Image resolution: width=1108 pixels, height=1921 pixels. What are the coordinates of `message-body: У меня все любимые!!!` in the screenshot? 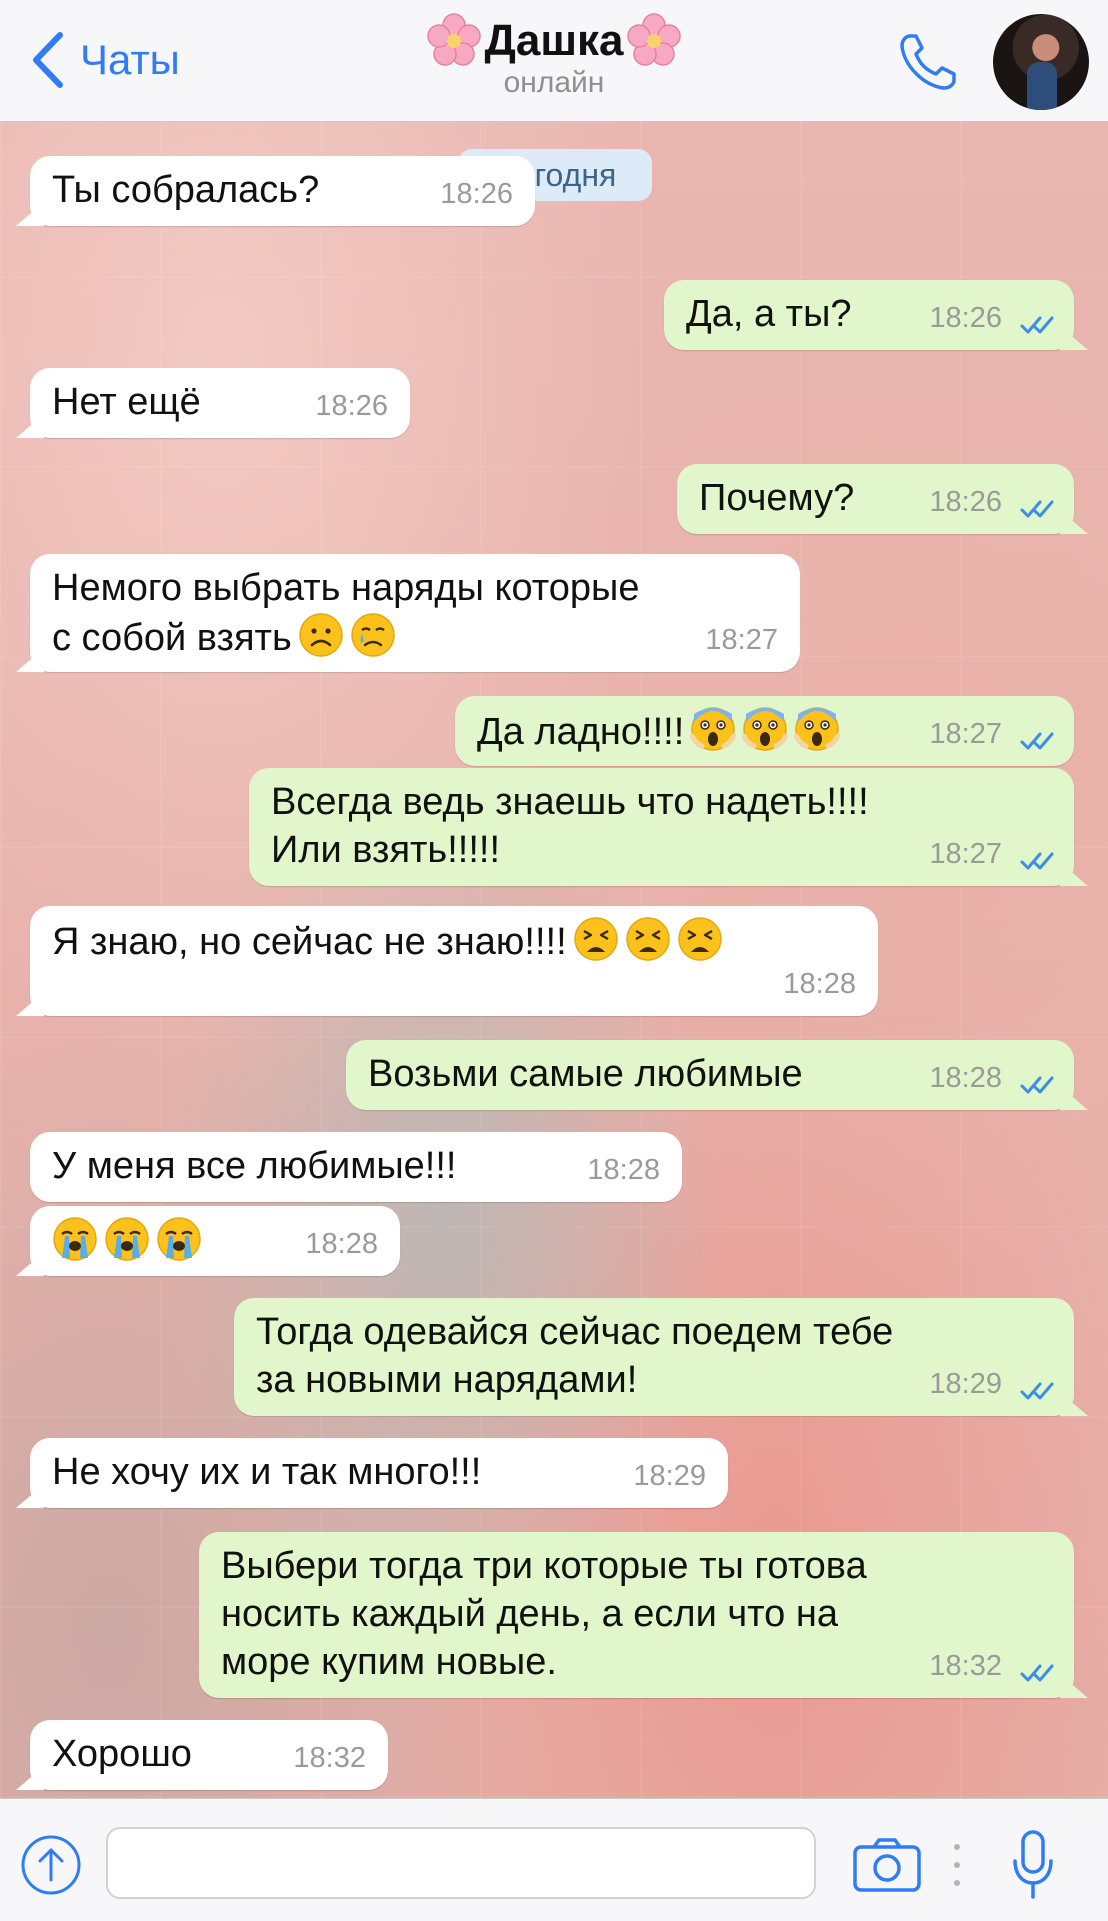 It's located at (356, 1166).